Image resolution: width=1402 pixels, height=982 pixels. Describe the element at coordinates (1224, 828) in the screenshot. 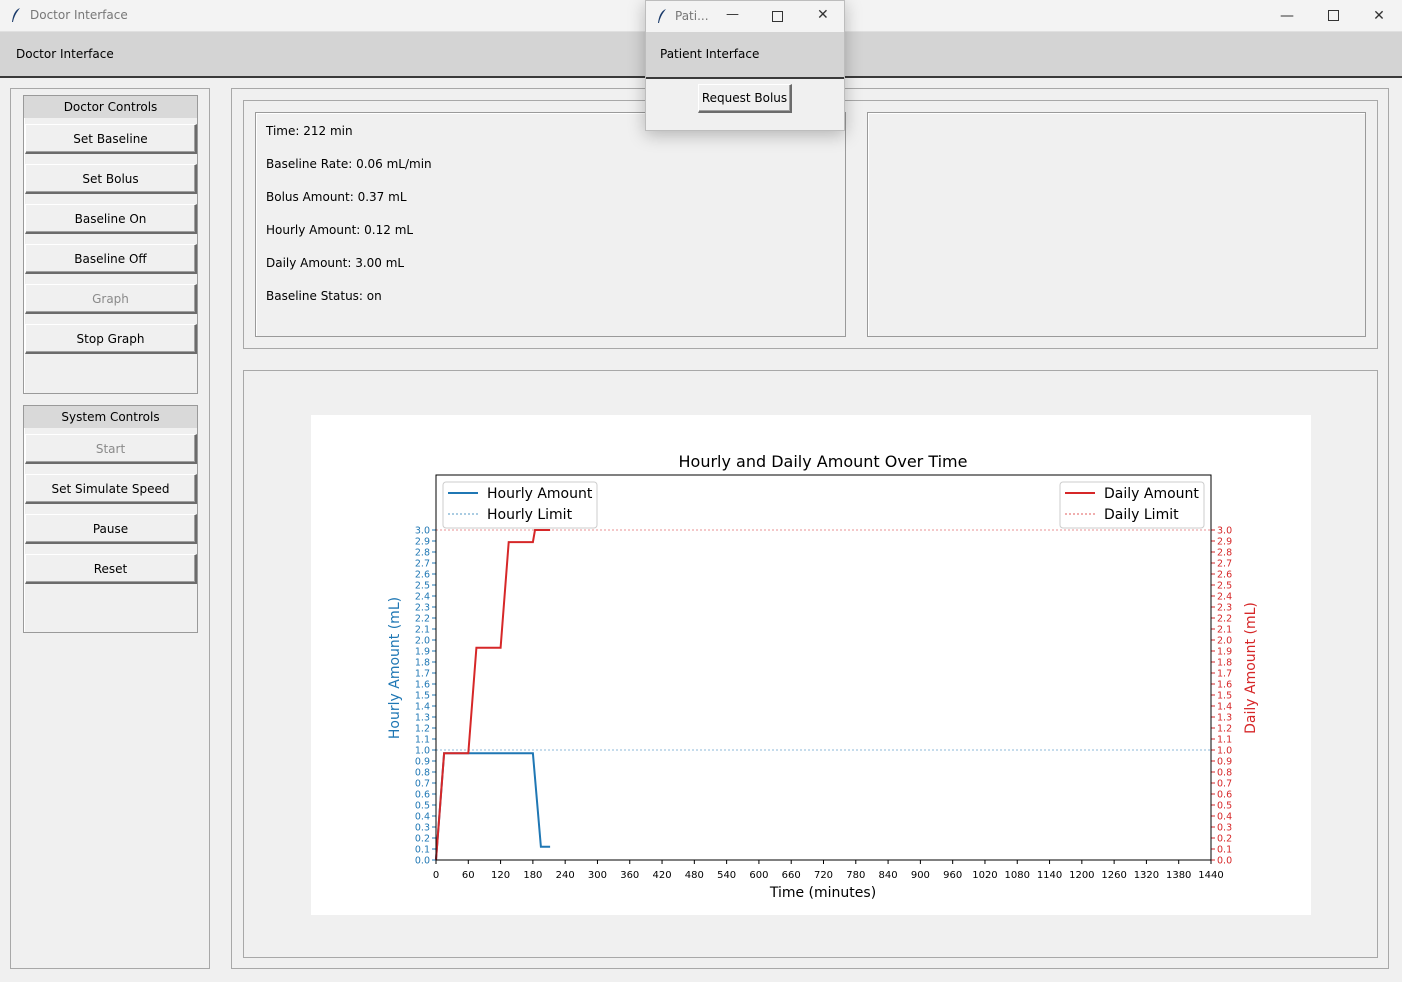

I see `y-right-tick-label-3: 0.3` at that location.